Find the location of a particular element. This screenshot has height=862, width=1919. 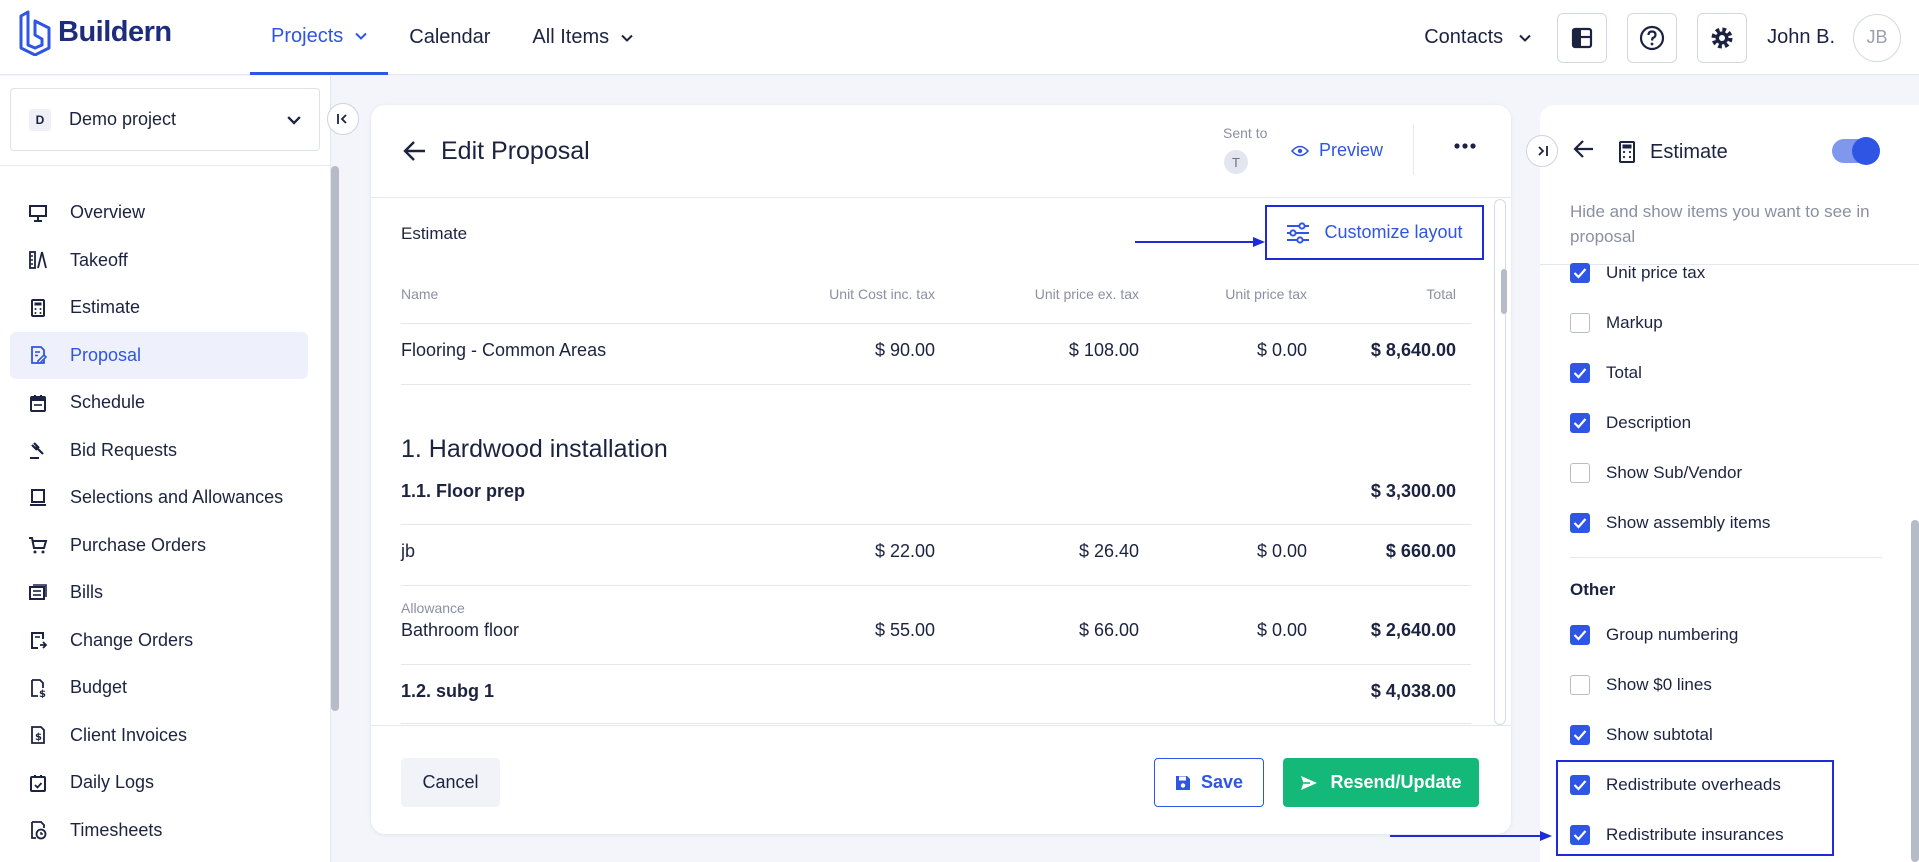

project-badge: D is located at coordinates (40, 119).